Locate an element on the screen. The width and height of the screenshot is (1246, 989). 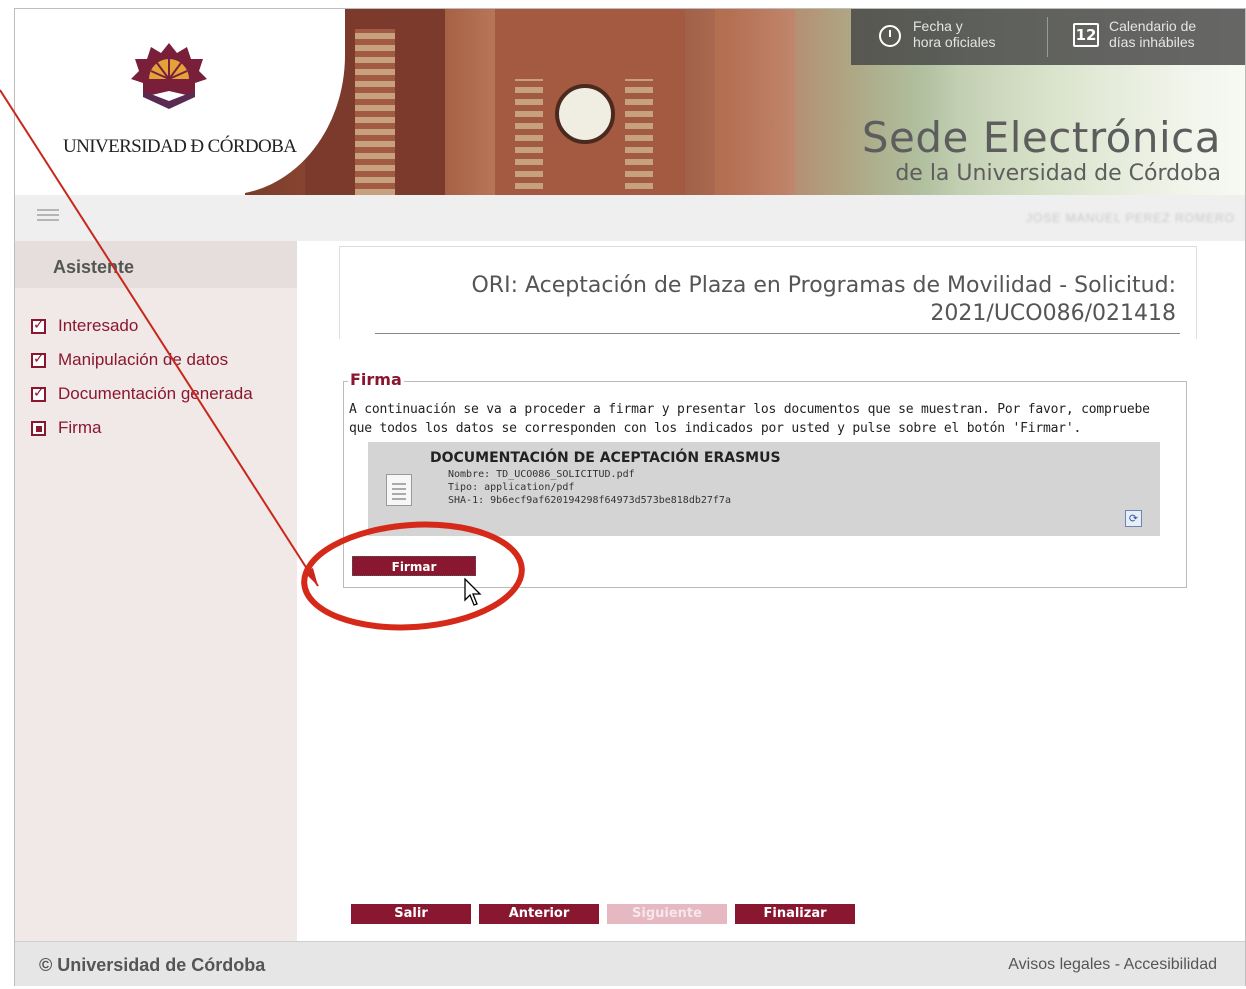
document-nombre: Nombre: TD_UCO086_SOLICITUD.pdf is located at coordinates (541, 474).